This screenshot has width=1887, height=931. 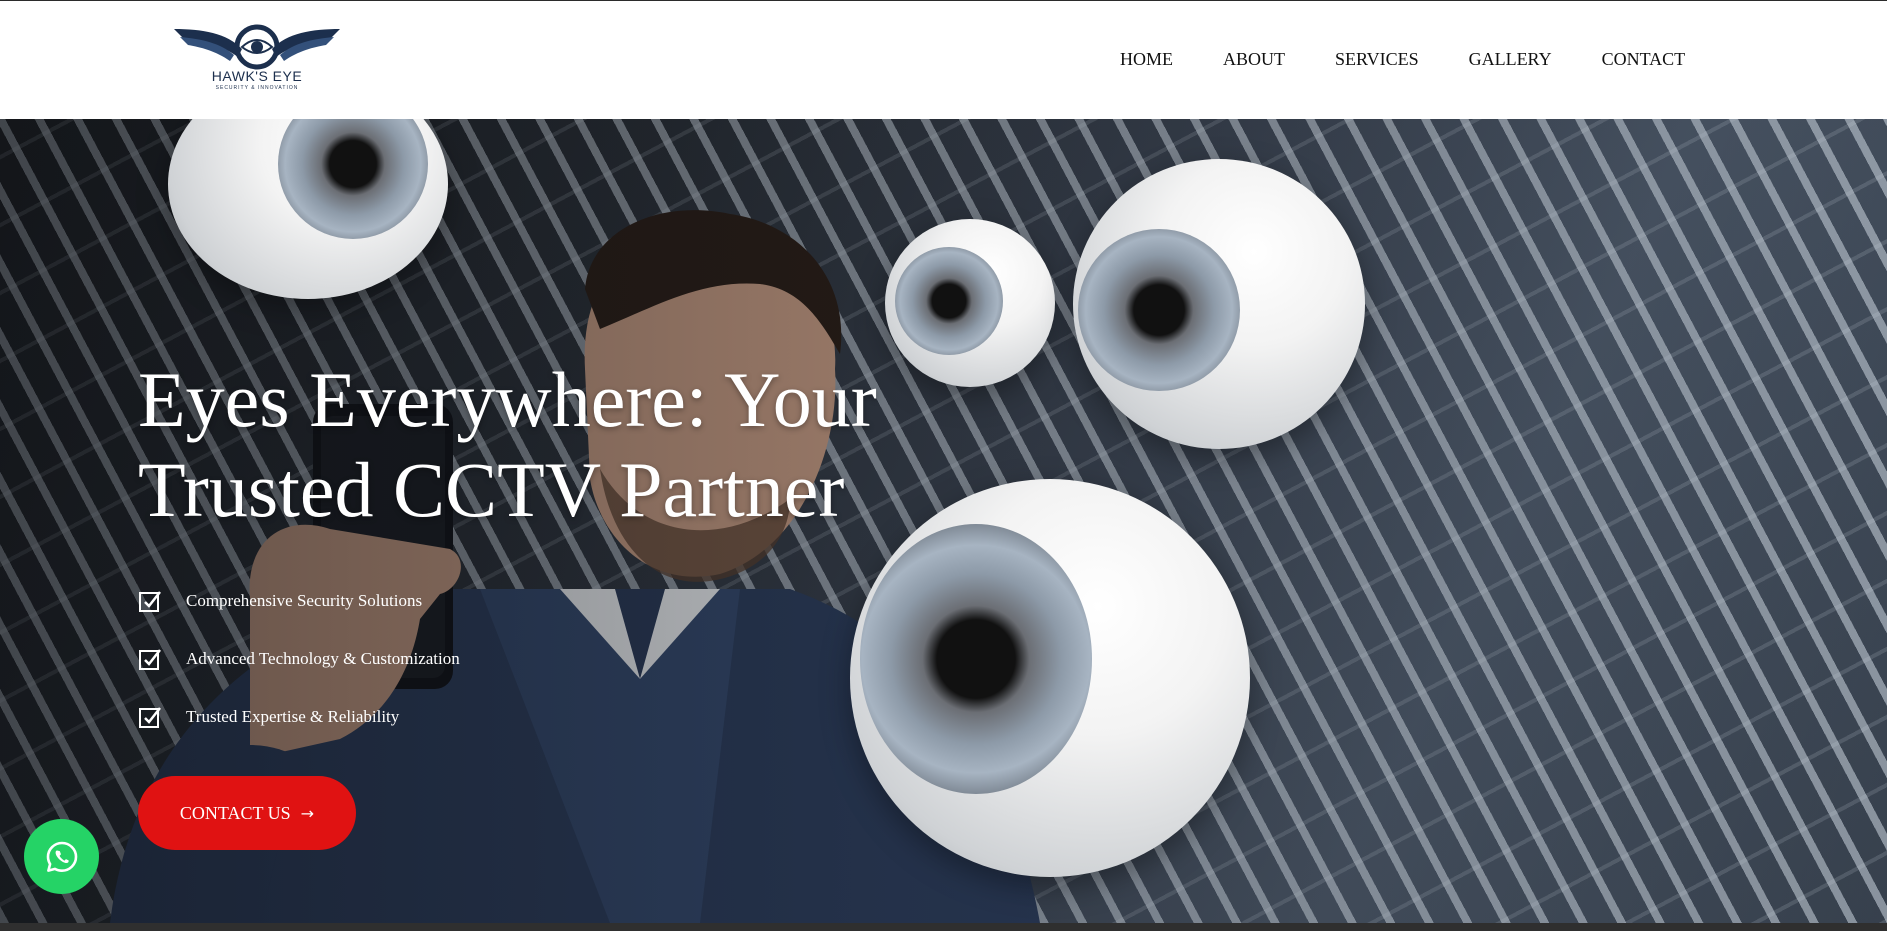 What do you see at coordinates (1254, 59) in the screenshot?
I see `nav-about: ABOUT` at bounding box center [1254, 59].